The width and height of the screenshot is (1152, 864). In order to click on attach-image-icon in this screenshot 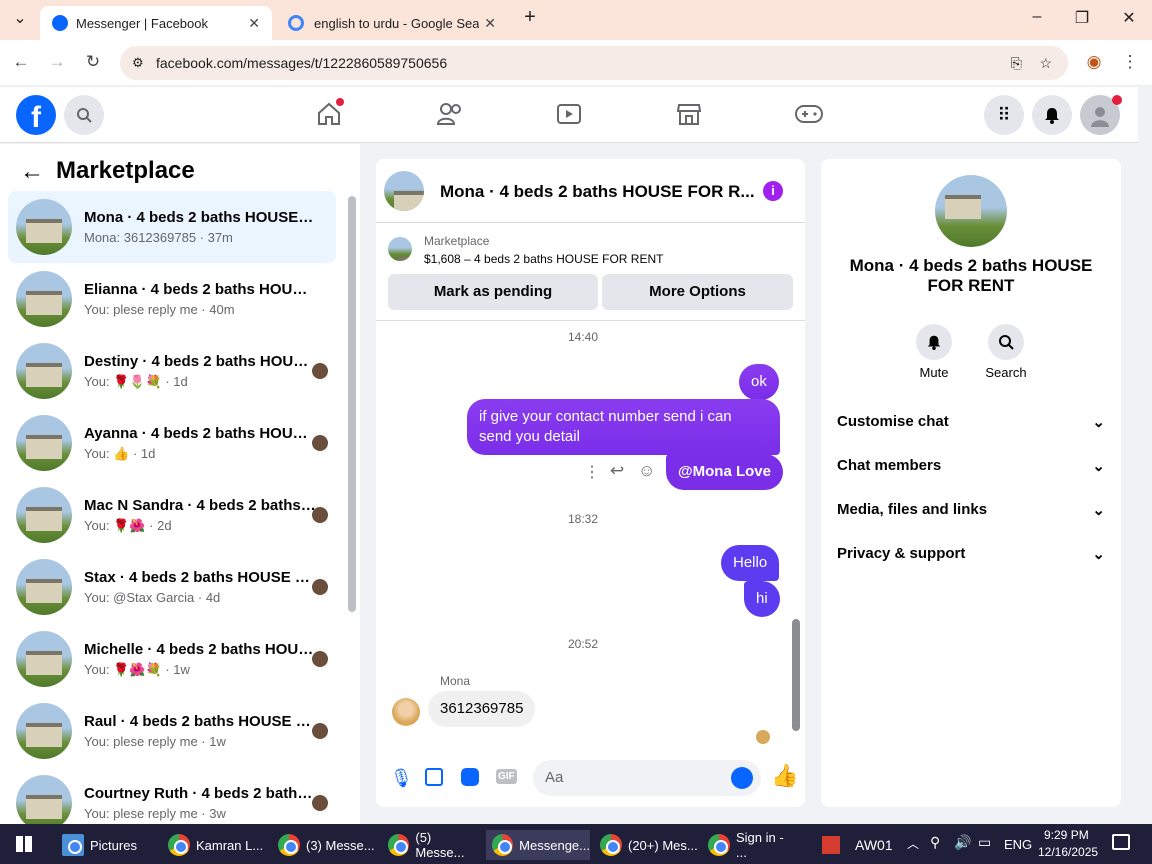, I will do `click(434, 777)`.